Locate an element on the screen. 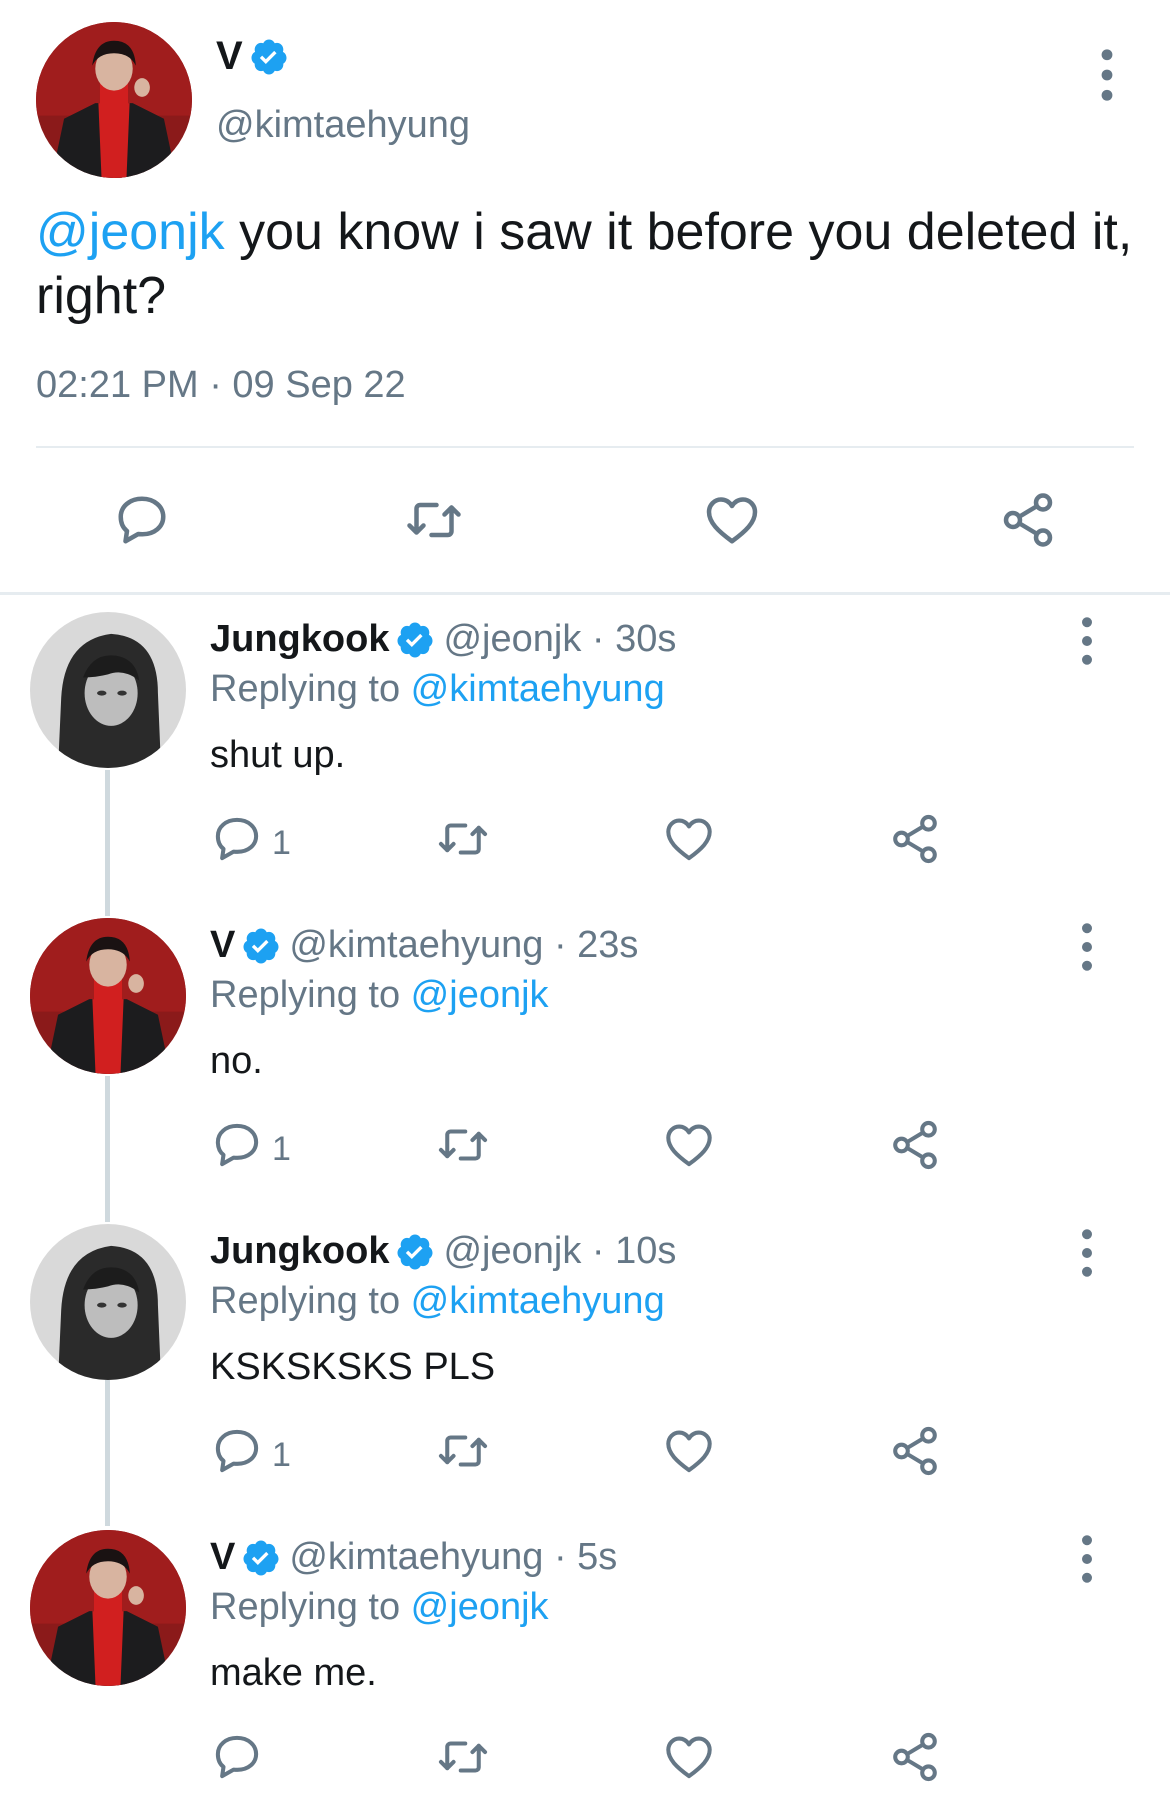 Image resolution: width=1170 pixels, height=1812 pixels. reply-text: KSKSKSKS PLS is located at coordinates (353, 1367).